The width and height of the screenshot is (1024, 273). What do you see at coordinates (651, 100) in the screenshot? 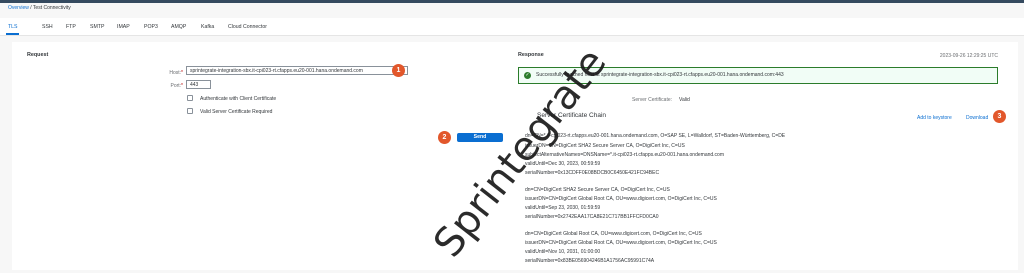
I see `server-certificate-label: Server Certificate:` at bounding box center [651, 100].